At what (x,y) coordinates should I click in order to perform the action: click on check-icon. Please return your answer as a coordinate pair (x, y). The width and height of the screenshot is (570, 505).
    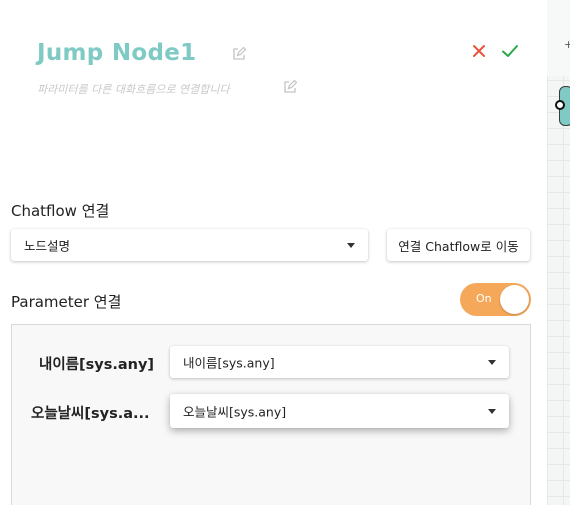
    Looking at the image, I should click on (510, 51).